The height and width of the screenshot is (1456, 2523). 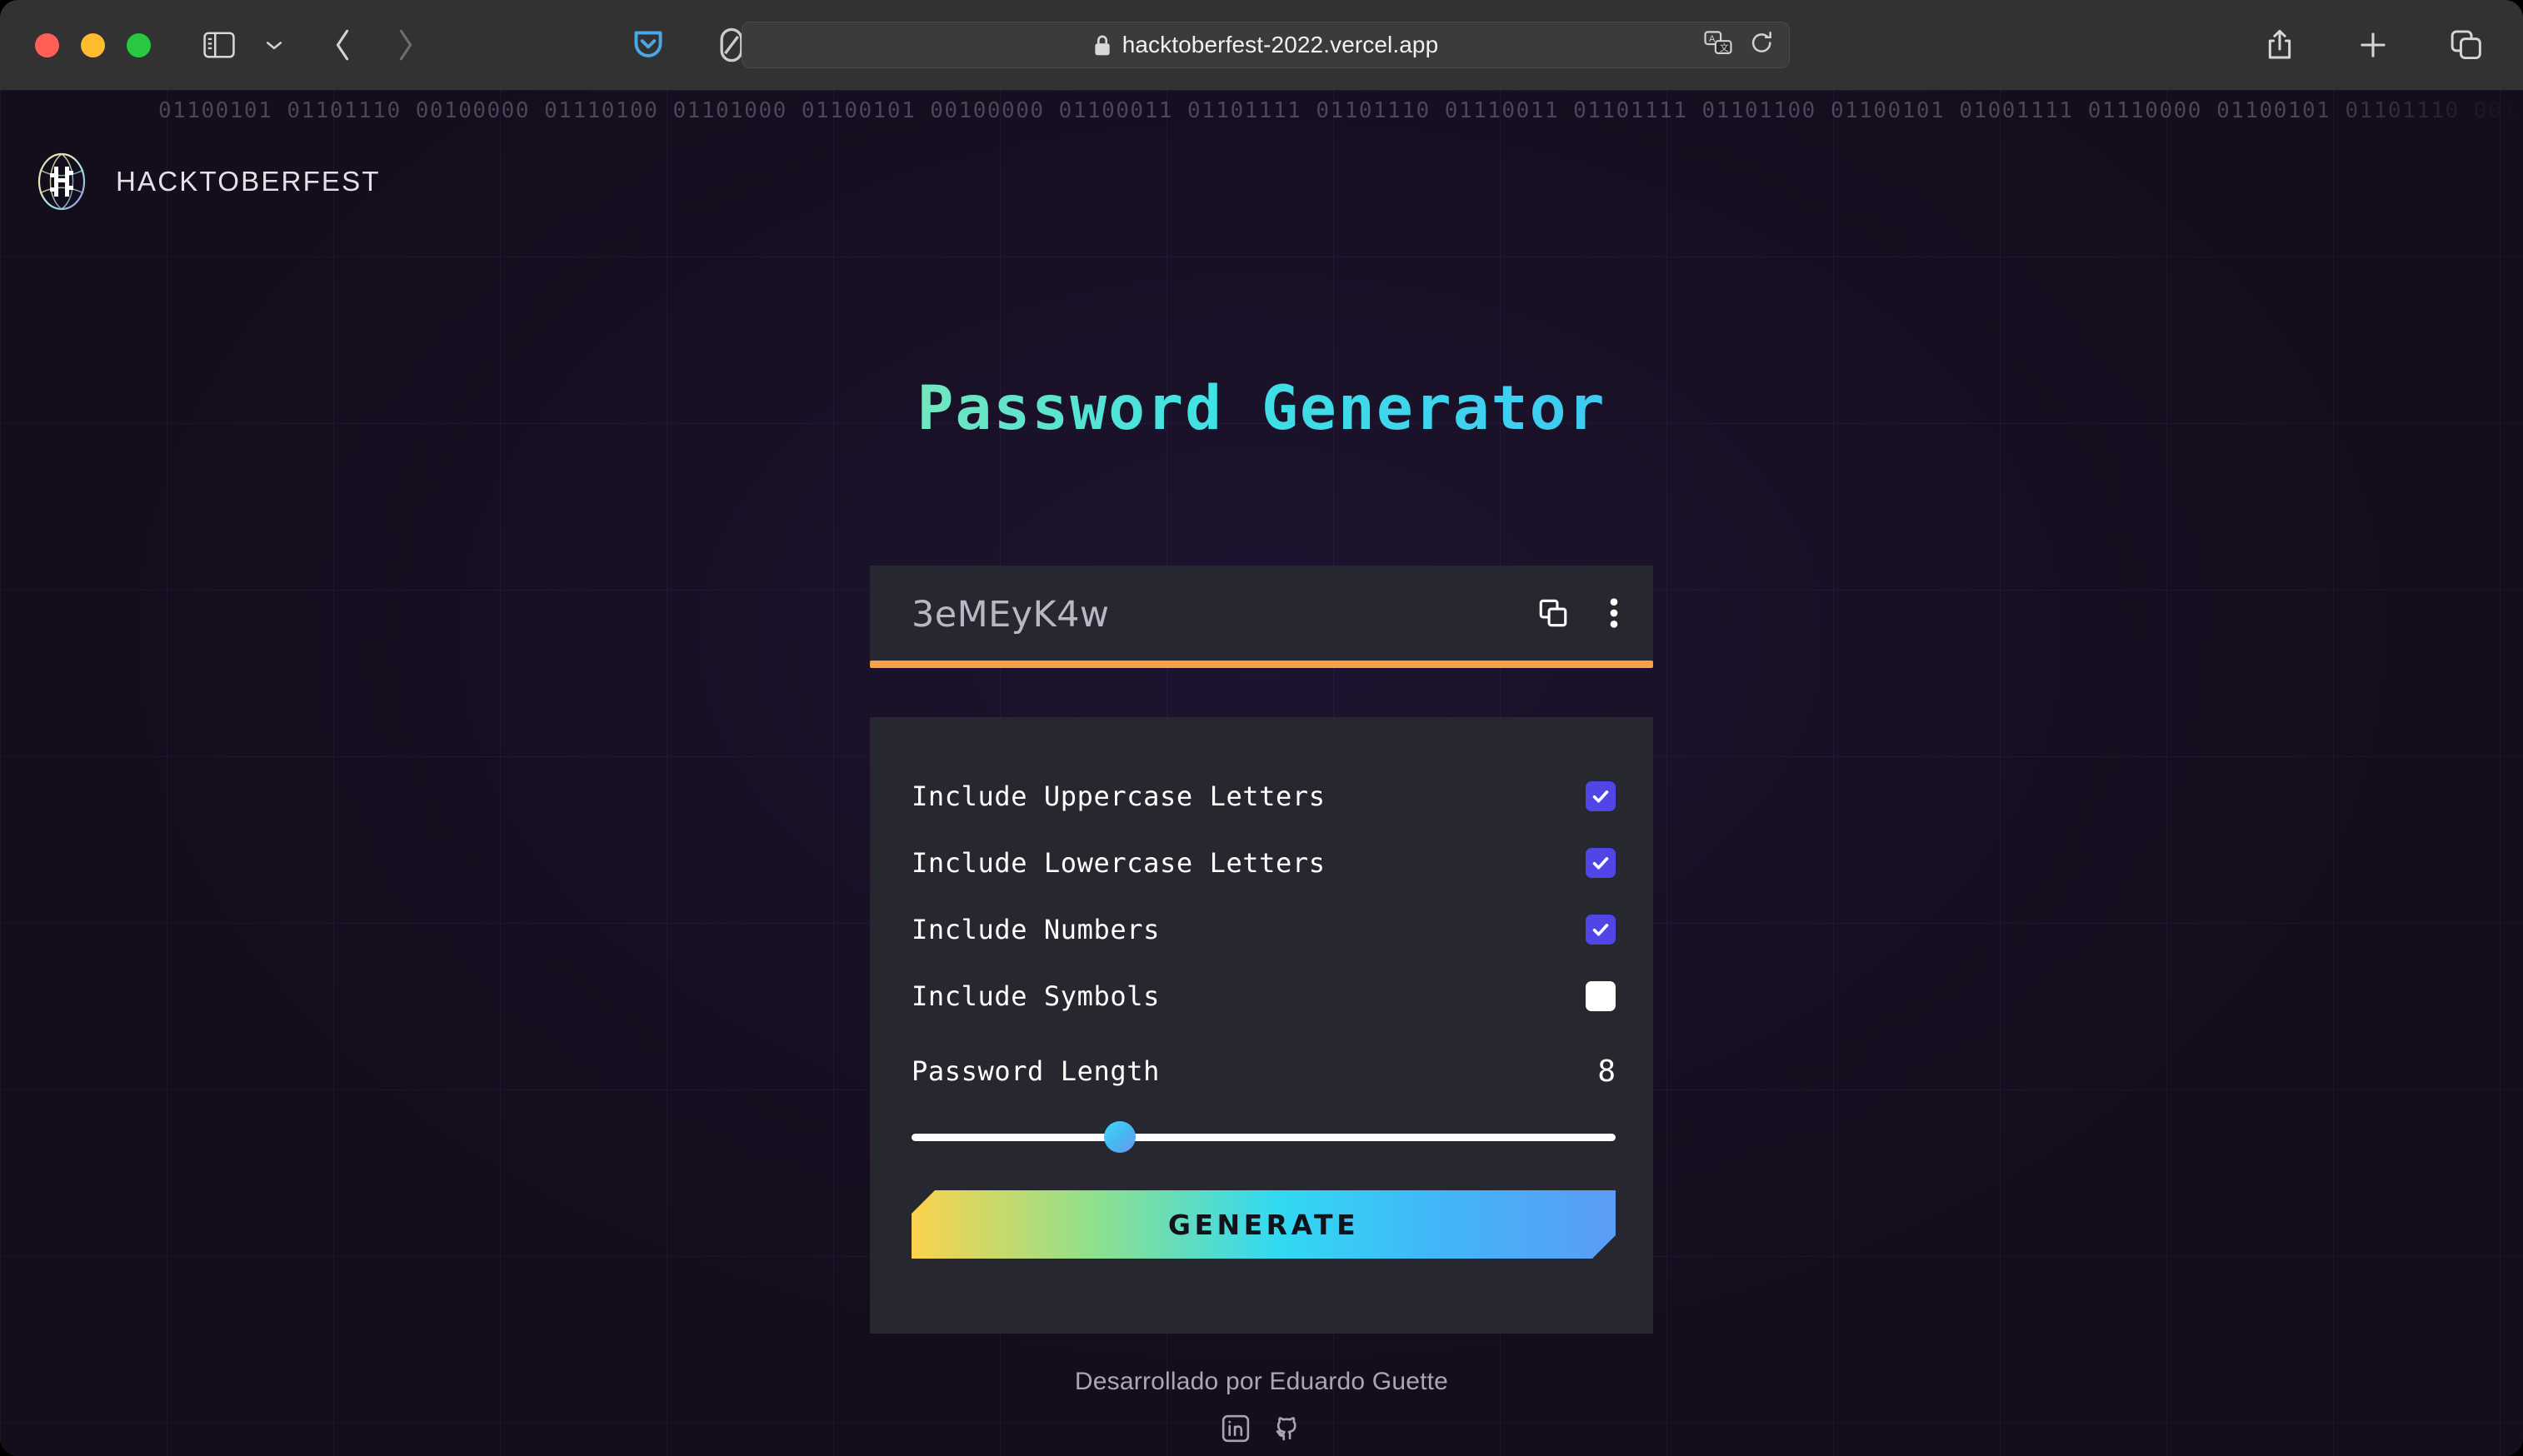 What do you see at coordinates (1763, 45) in the screenshot?
I see `reload-icon` at bounding box center [1763, 45].